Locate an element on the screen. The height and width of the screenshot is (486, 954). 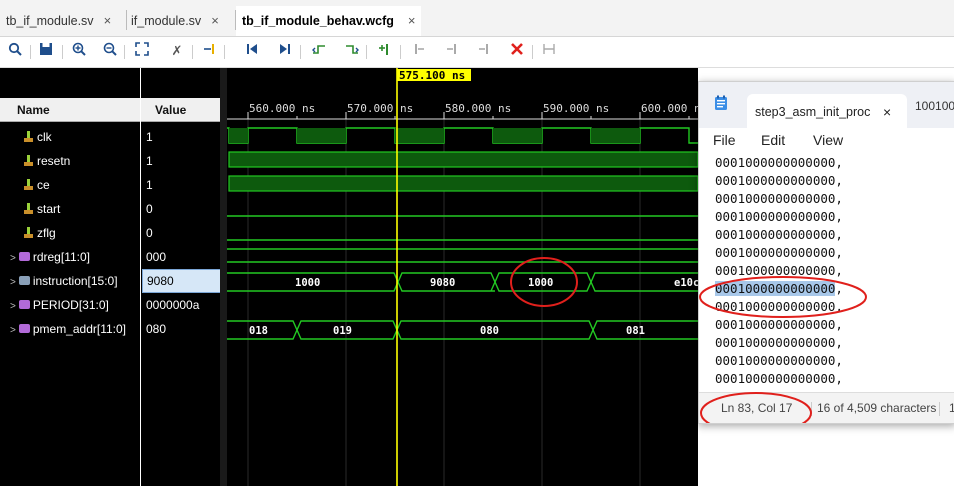
add-marker-icon is located at coordinates (385, 51).